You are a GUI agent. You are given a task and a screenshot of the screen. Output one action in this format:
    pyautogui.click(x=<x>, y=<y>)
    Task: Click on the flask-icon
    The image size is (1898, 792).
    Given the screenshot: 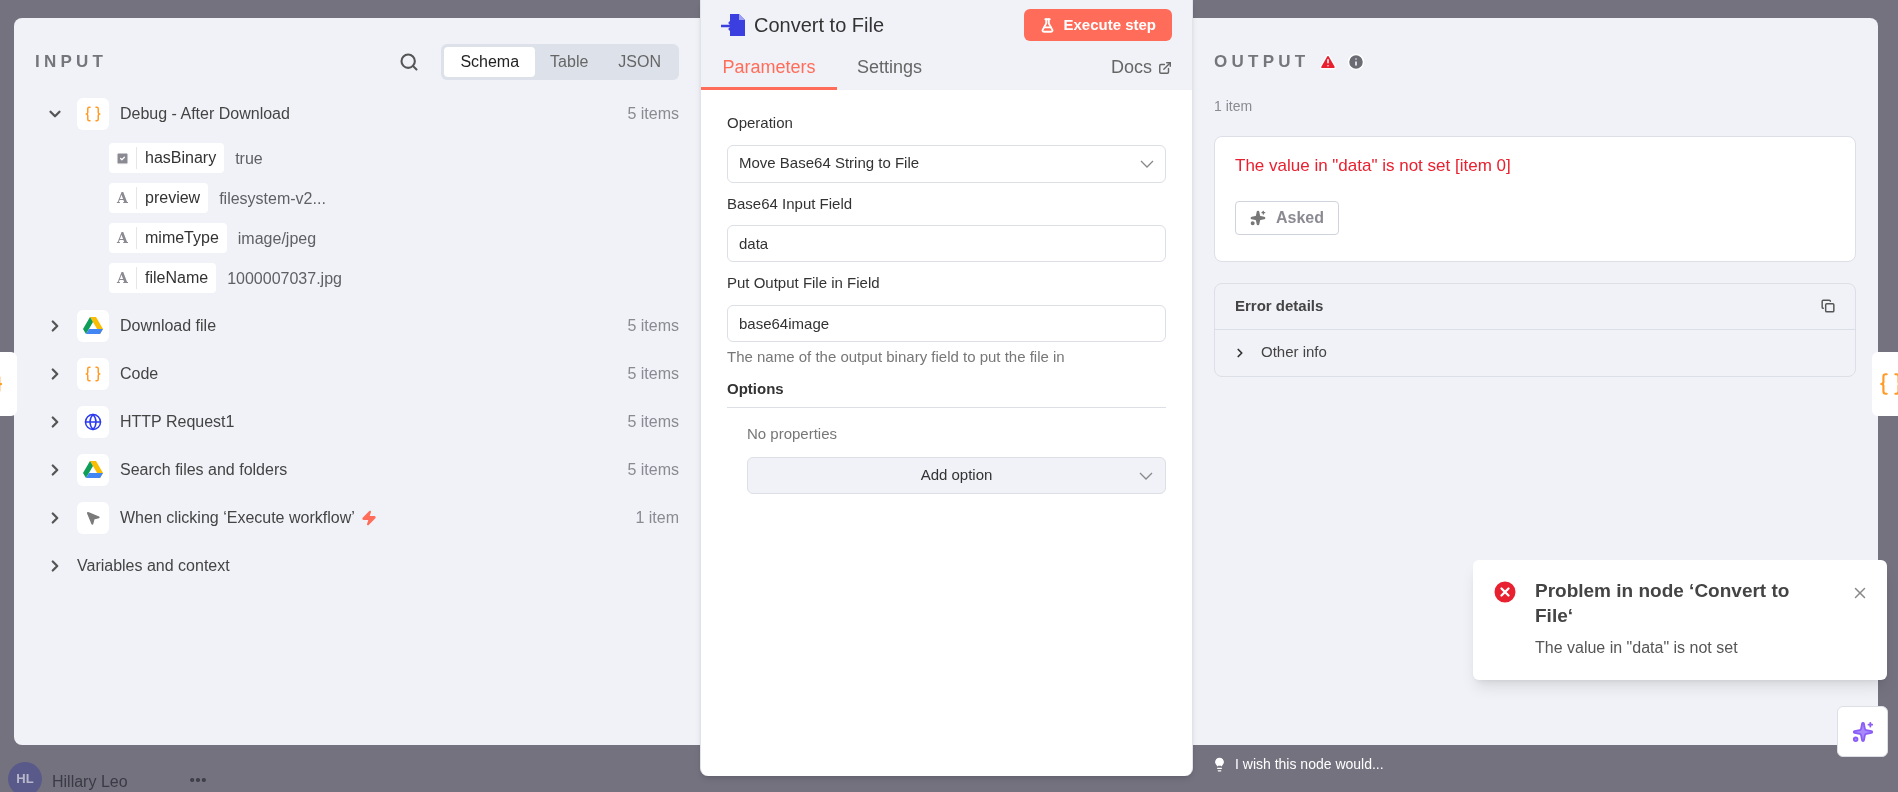 What is the action you would take?
    pyautogui.click(x=1048, y=25)
    